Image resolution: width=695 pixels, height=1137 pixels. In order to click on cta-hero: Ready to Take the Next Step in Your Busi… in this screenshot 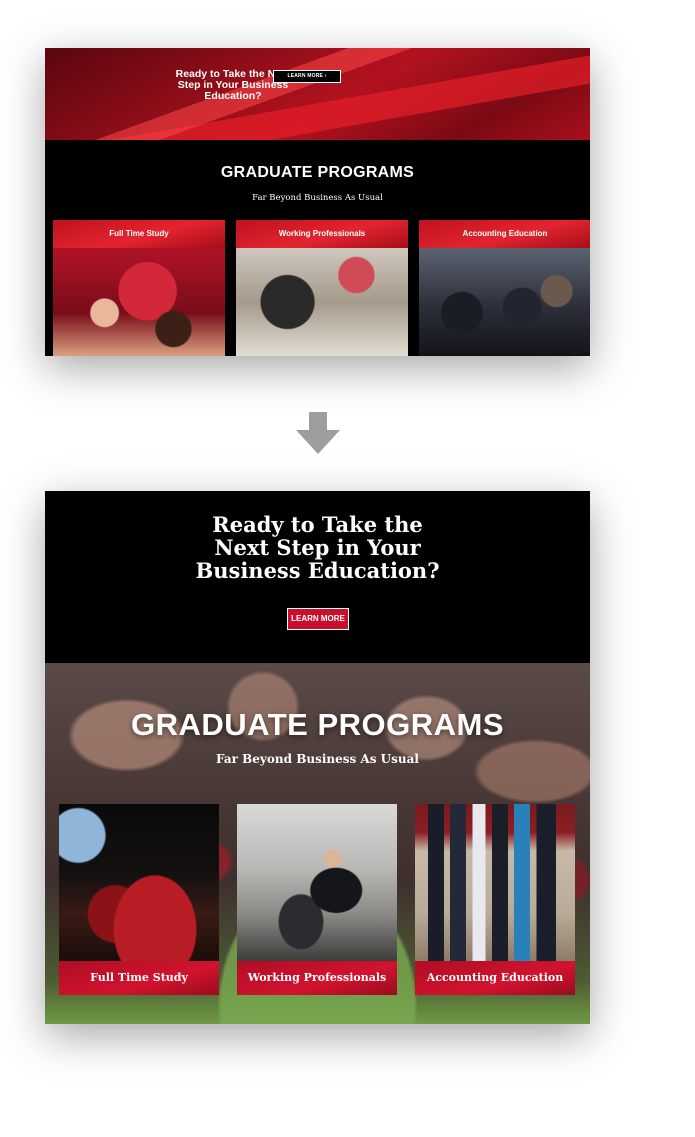, I will do `click(317, 577)`.